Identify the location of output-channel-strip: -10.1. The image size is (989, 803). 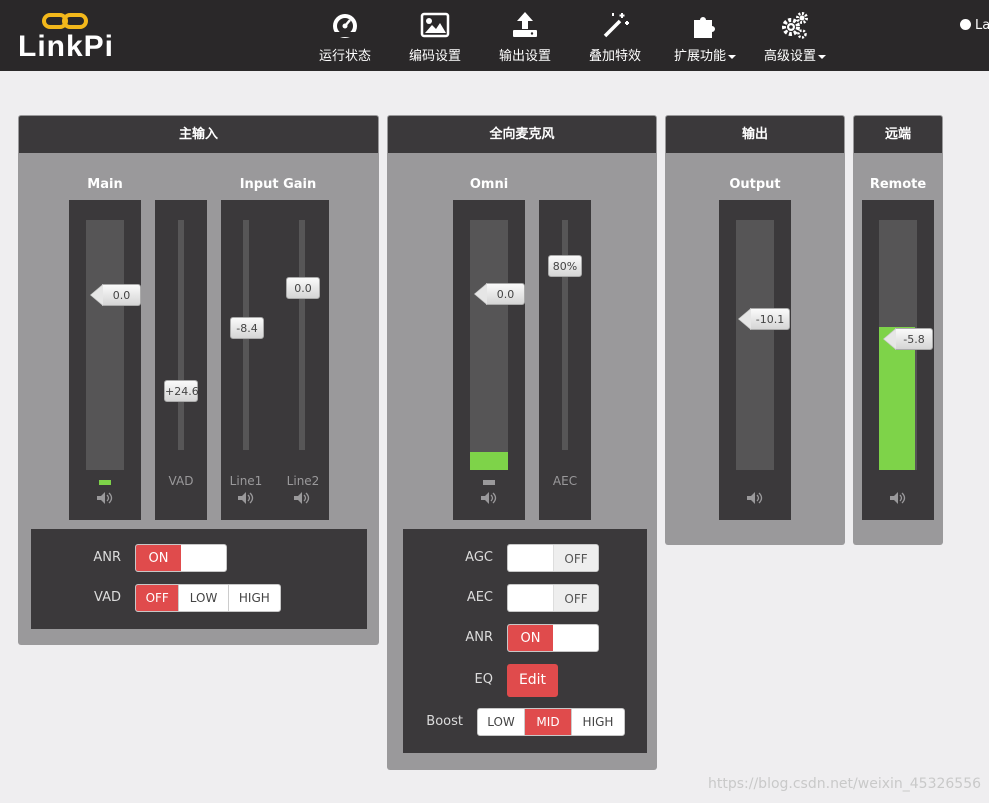
(755, 360).